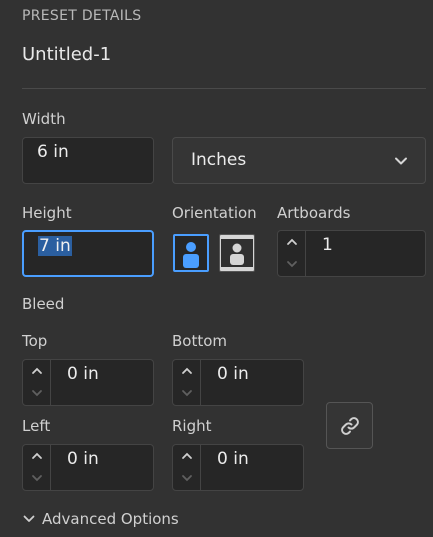 The image size is (433, 537). I want to click on bleed-bottom-field: 0 in, so click(238, 382).